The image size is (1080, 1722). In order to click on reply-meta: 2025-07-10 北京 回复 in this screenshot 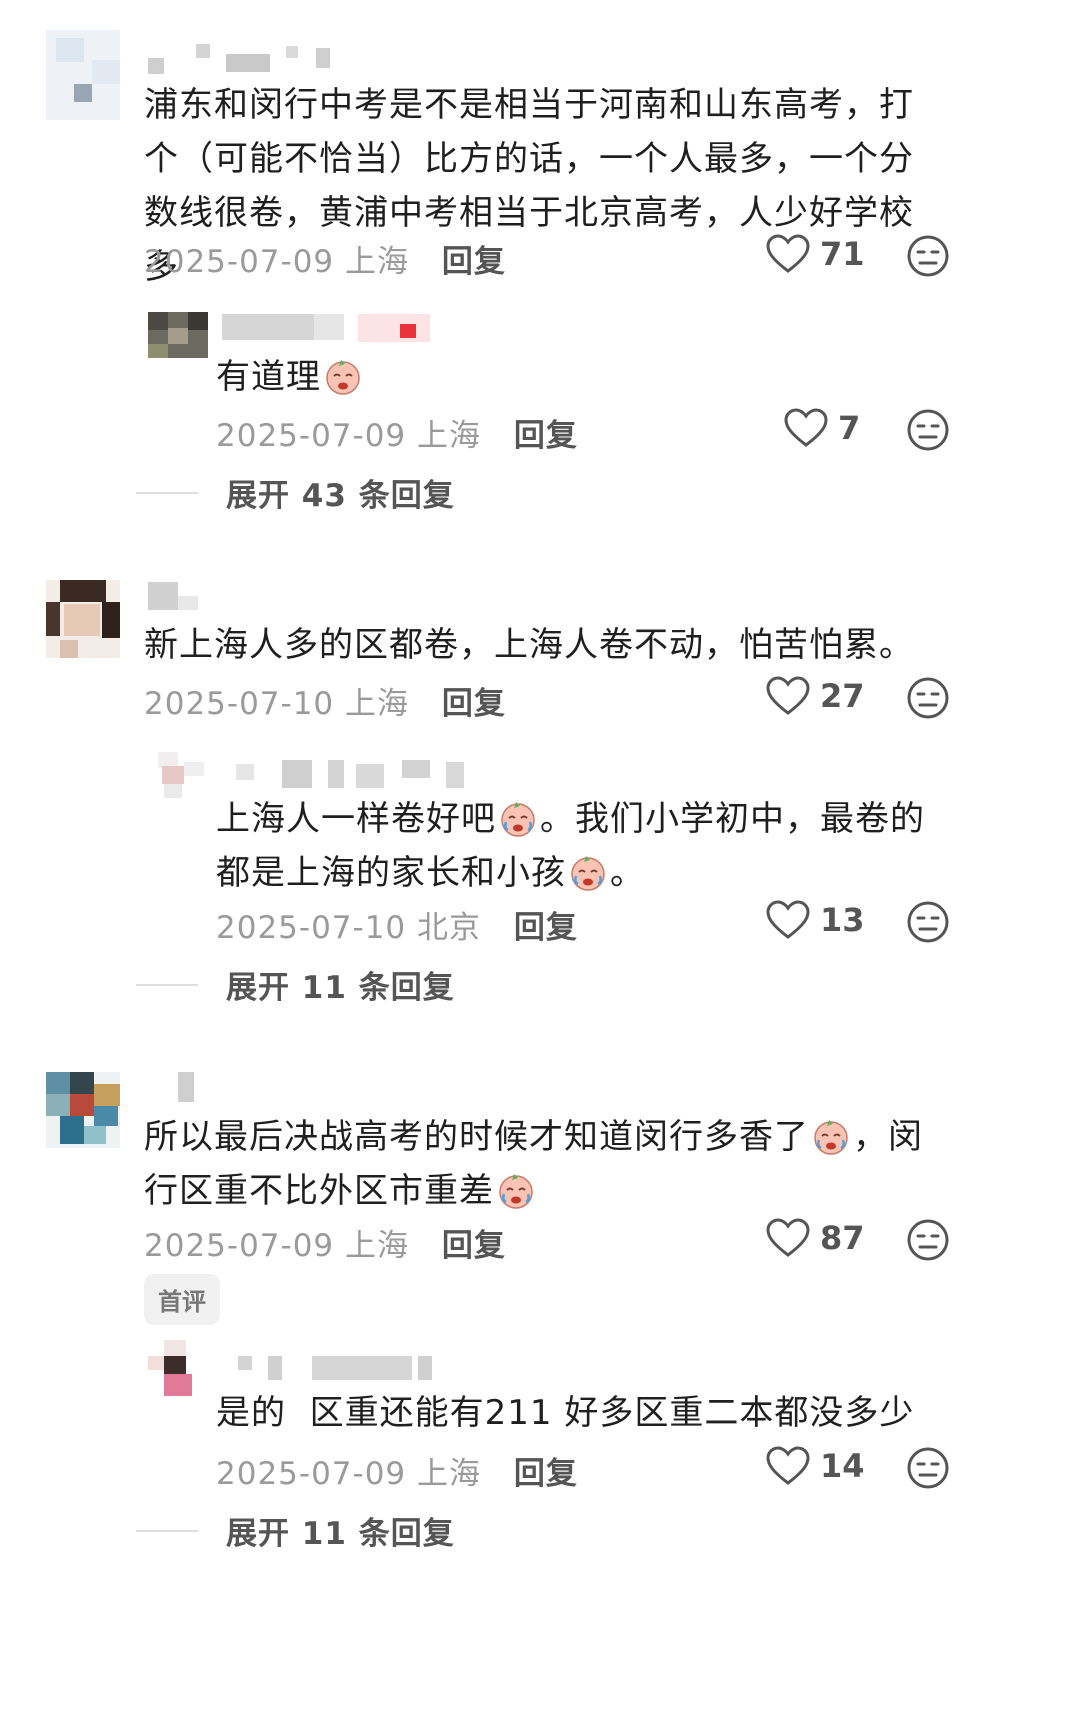, I will do `click(397, 924)`.